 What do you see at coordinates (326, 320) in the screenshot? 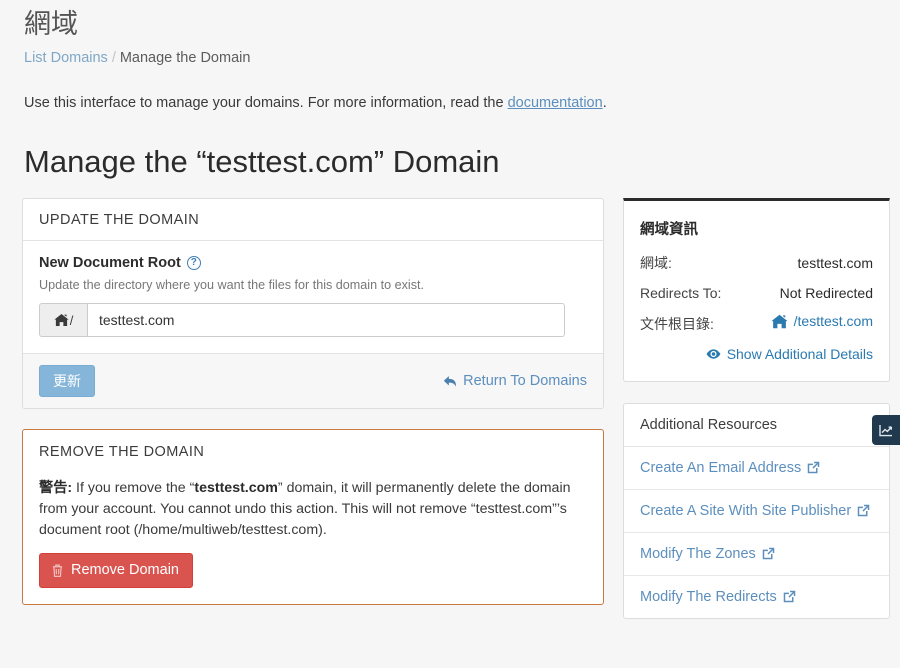
I see `document-root-input` at bounding box center [326, 320].